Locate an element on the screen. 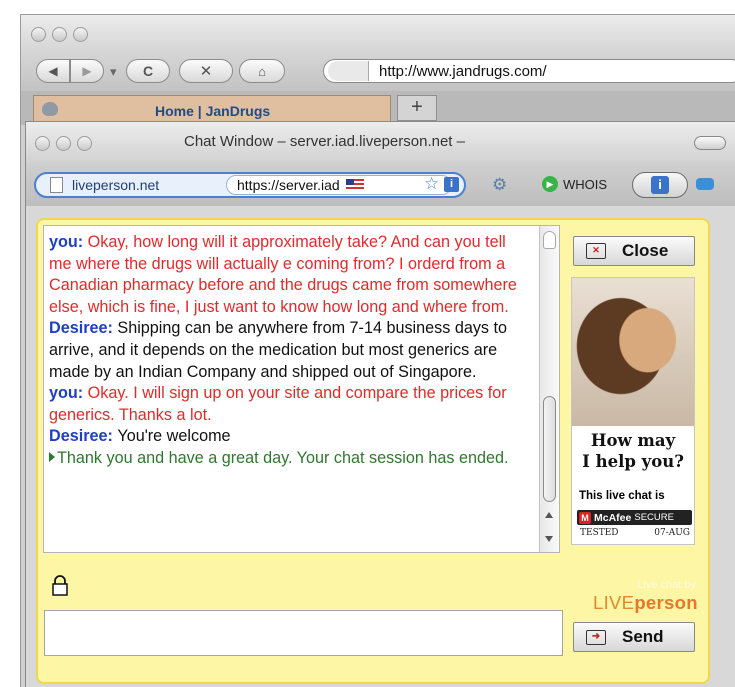 This screenshot has height=687, width=735. chat-minimize-window-icon is located at coordinates (63, 143).